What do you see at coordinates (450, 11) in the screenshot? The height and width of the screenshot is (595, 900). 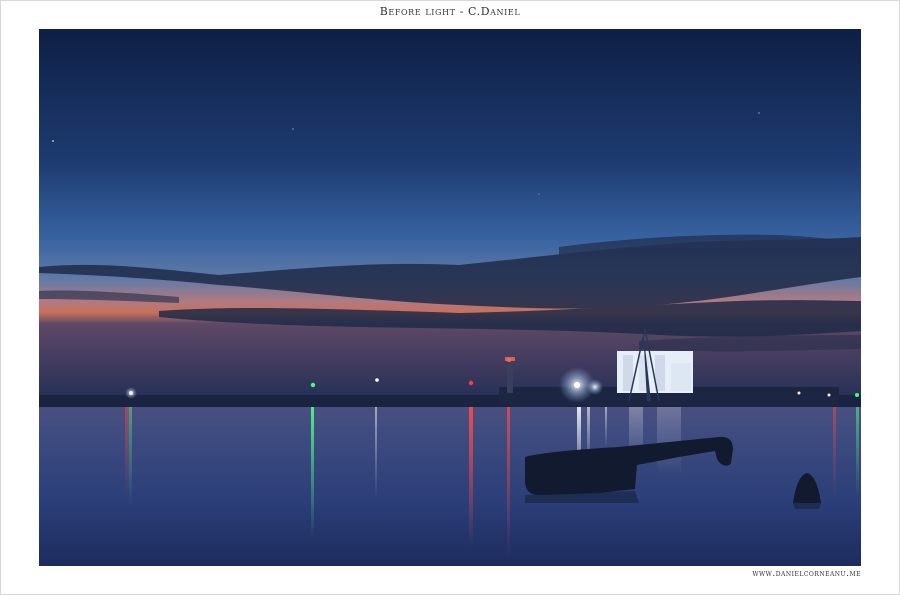 I see `photo-title: Before light - C.Daniel` at bounding box center [450, 11].